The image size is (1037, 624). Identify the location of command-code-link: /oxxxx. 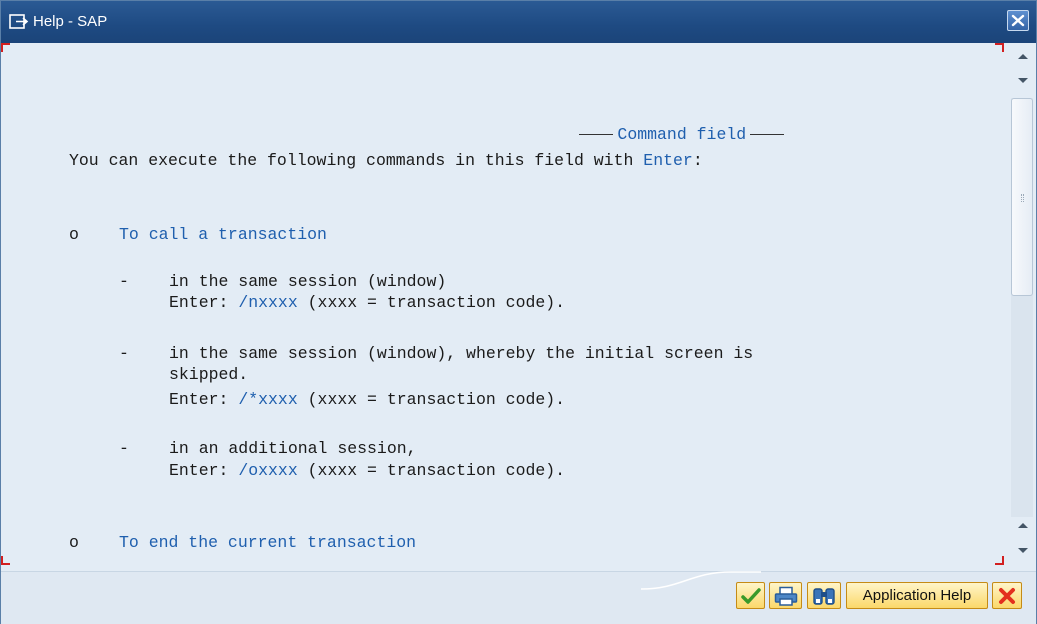
(267, 470).